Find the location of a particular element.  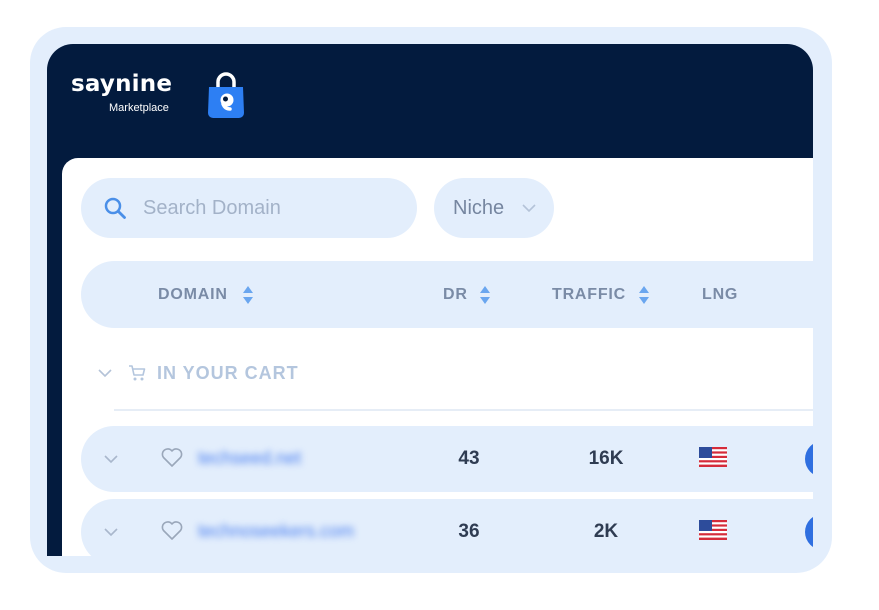

search-box is located at coordinates (249, 208).